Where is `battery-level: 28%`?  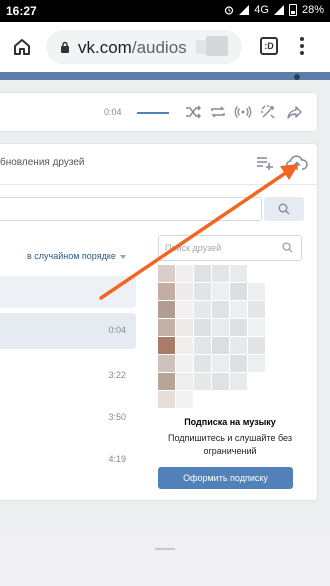 battery-level: 28% is located at coordinates (312, 10).